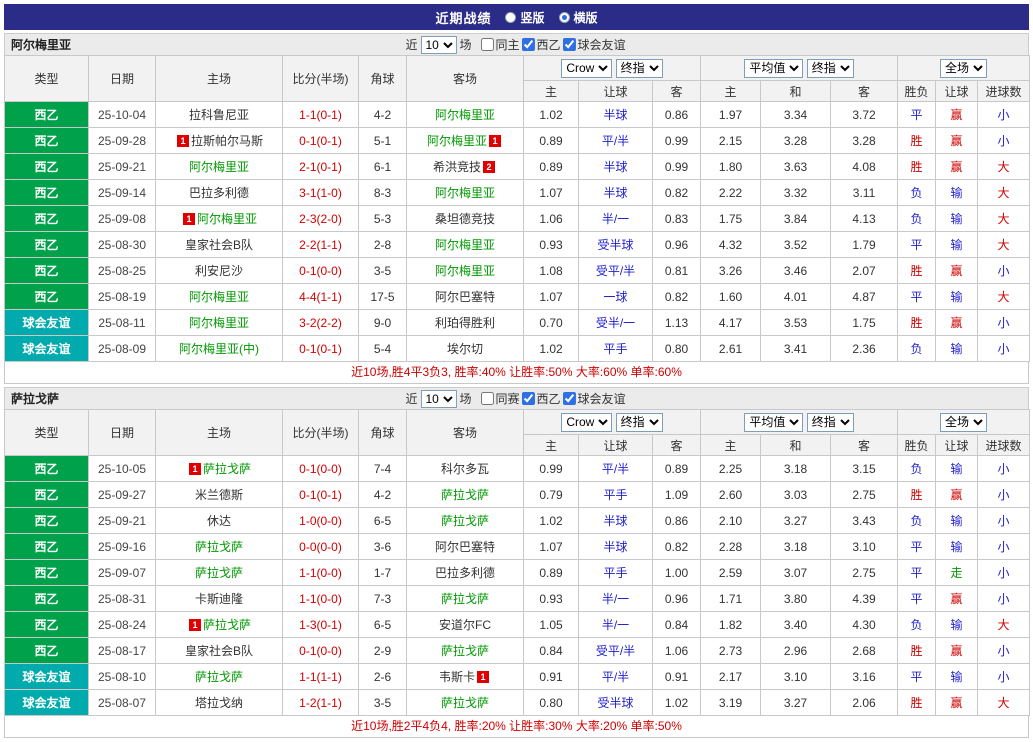 The width and height of the screenshot is (1033, 742). I want to click on score-link: 3-2(2-2), so click(320, 322).